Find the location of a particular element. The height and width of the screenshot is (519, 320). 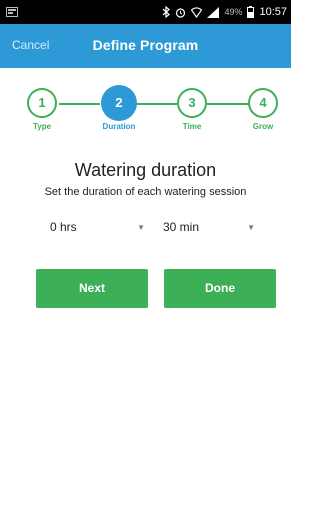

notification-icon is located at coordinates (12, 12).